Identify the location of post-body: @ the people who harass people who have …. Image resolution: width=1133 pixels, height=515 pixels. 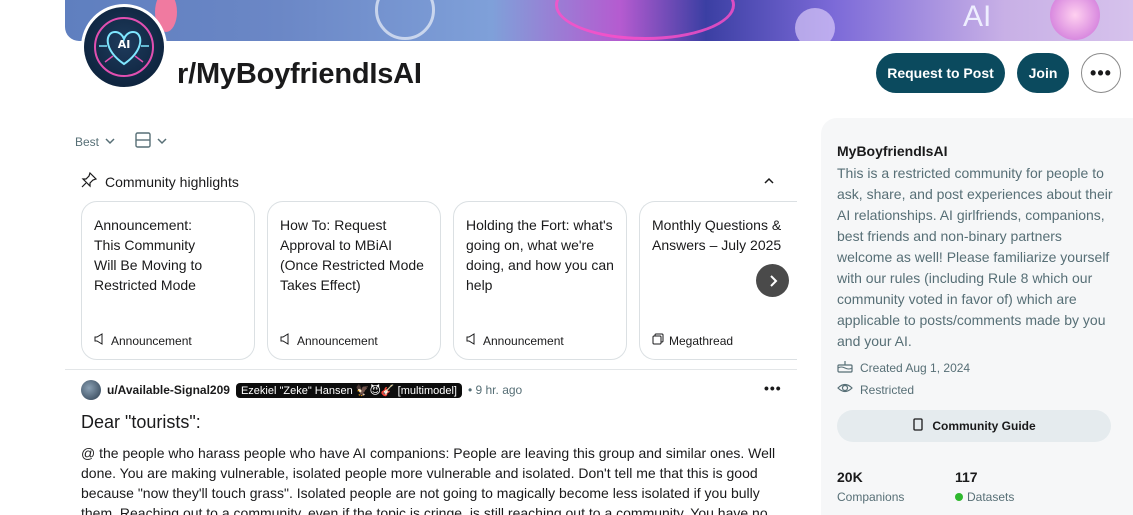
(428, 480).